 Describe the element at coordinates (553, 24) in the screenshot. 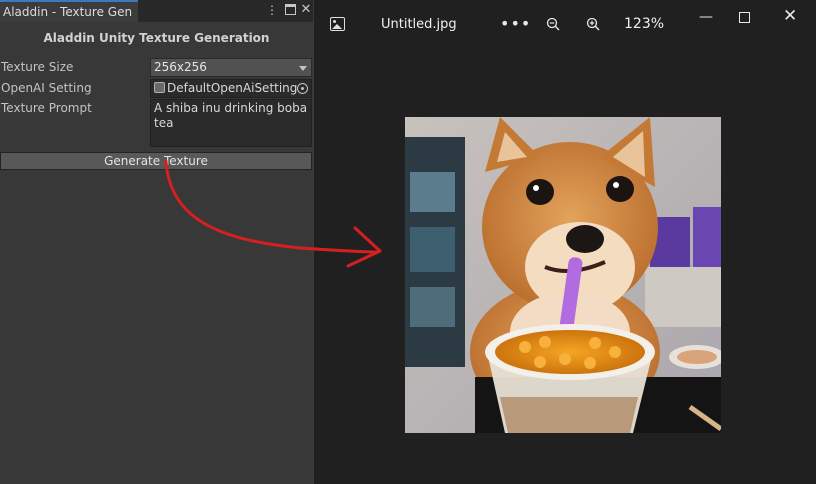

I see `zoom-out-icon` at that location.